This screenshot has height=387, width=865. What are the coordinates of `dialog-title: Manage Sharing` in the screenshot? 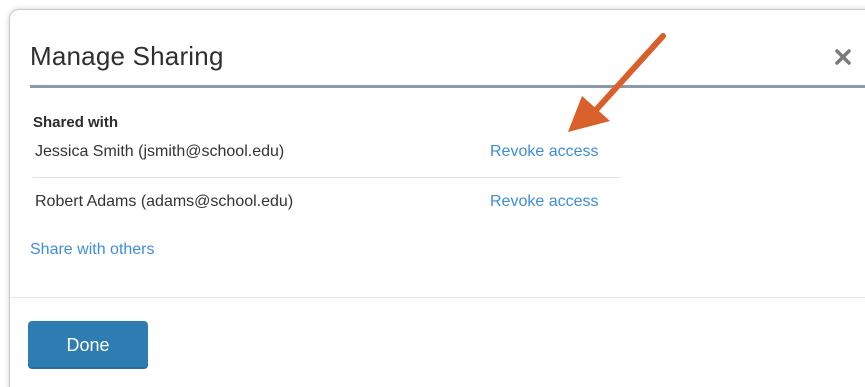 It's located at (127, 56).